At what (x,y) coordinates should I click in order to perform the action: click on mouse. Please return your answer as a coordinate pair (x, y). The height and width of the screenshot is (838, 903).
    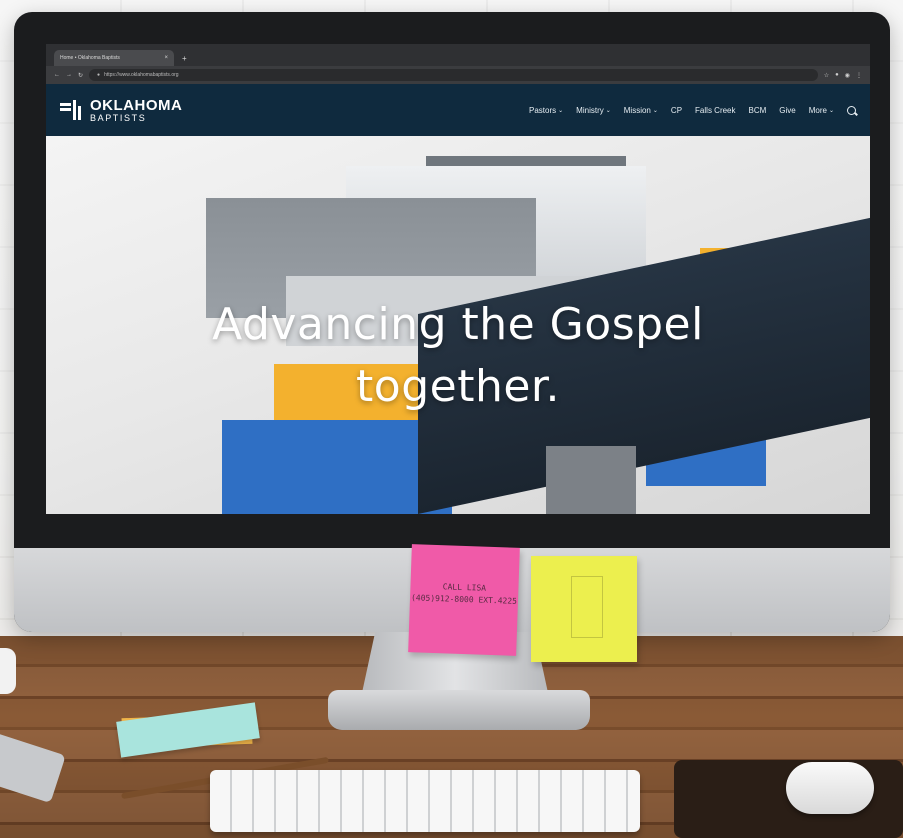
    Looking at the image, I should click on (830, 788).